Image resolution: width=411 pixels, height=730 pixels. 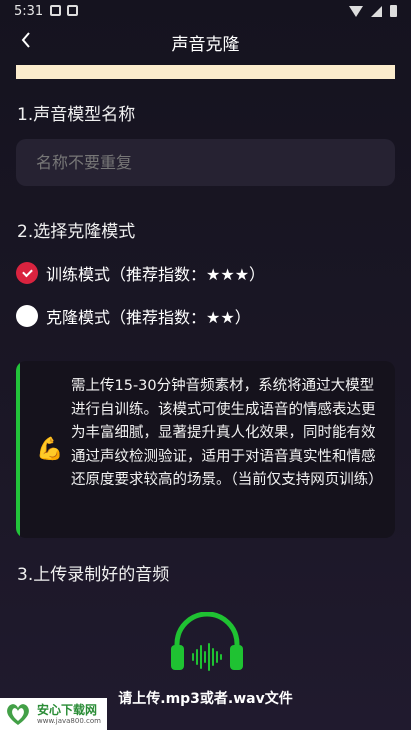 I want to click on flexed-biceps-icon: 💪, so click(x=50, y=449).